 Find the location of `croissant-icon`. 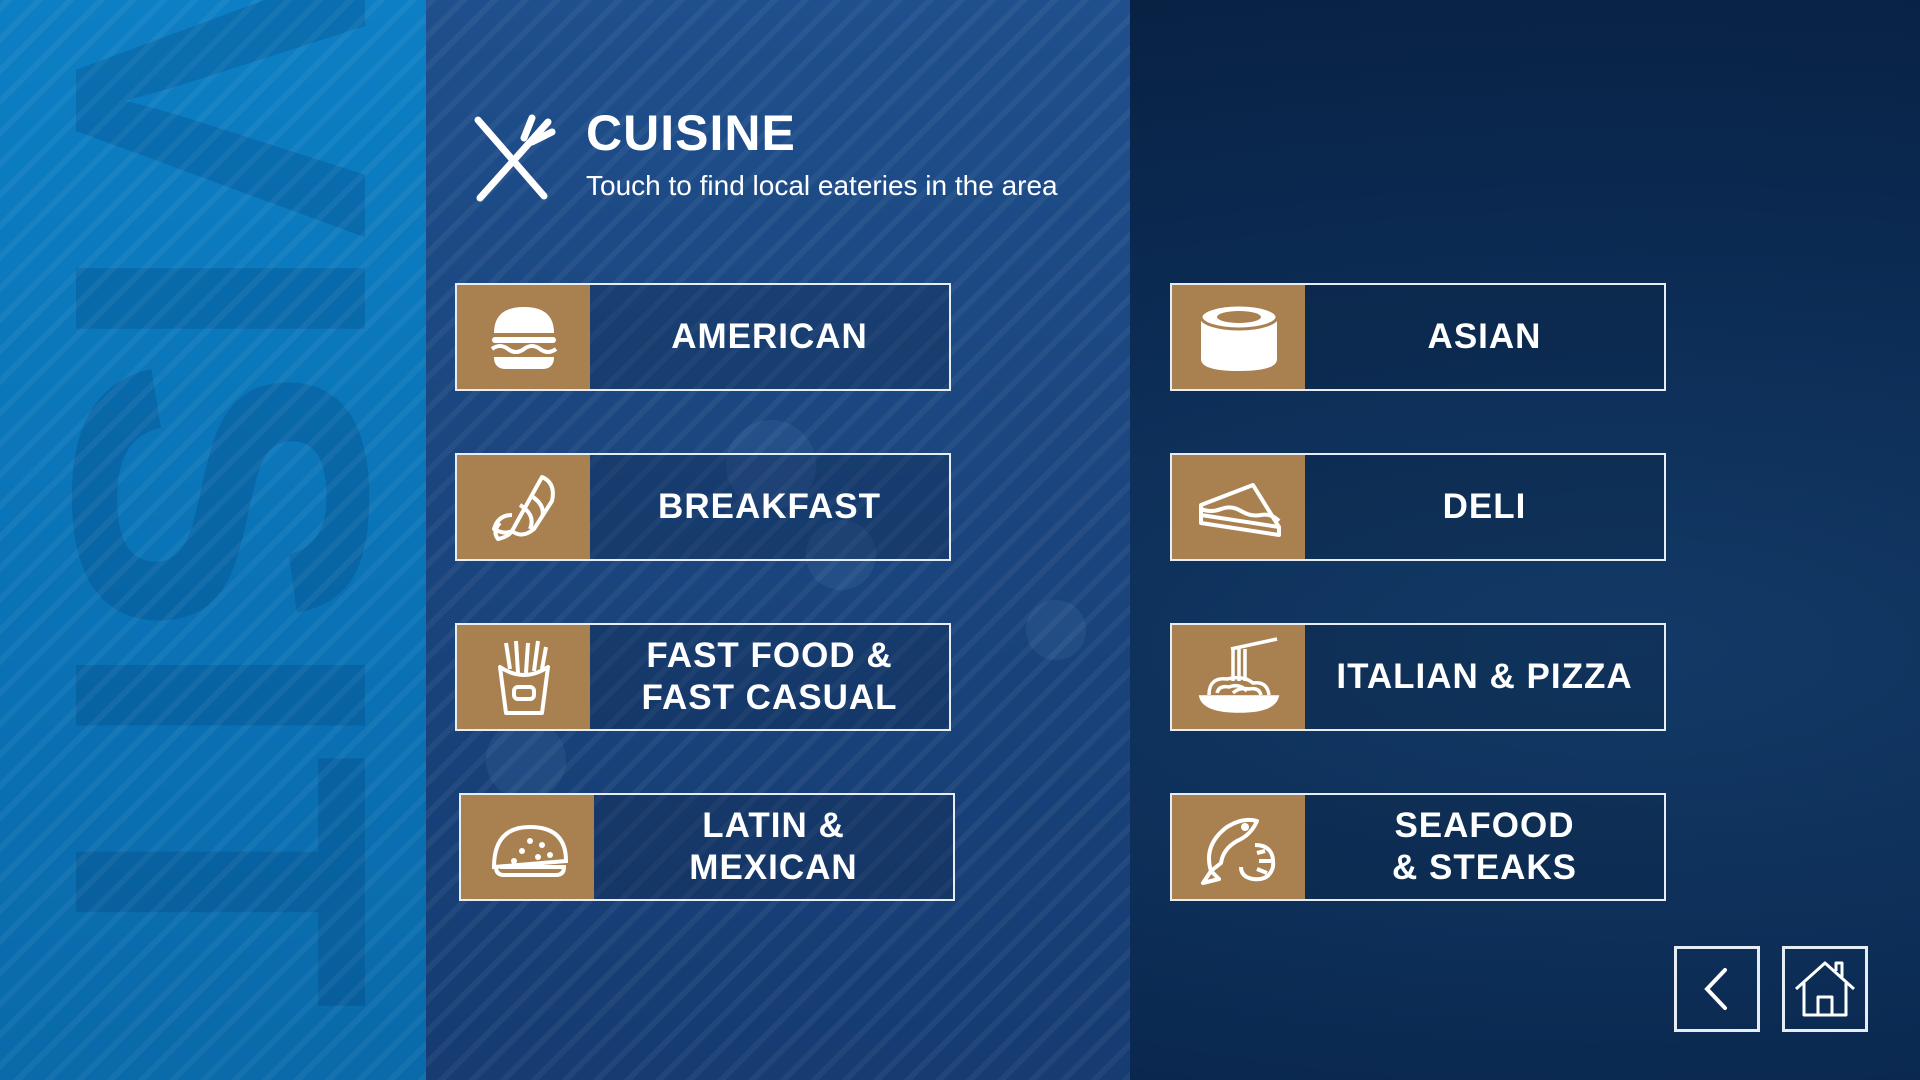

croissant-icon is located at coordinates (523, 508).